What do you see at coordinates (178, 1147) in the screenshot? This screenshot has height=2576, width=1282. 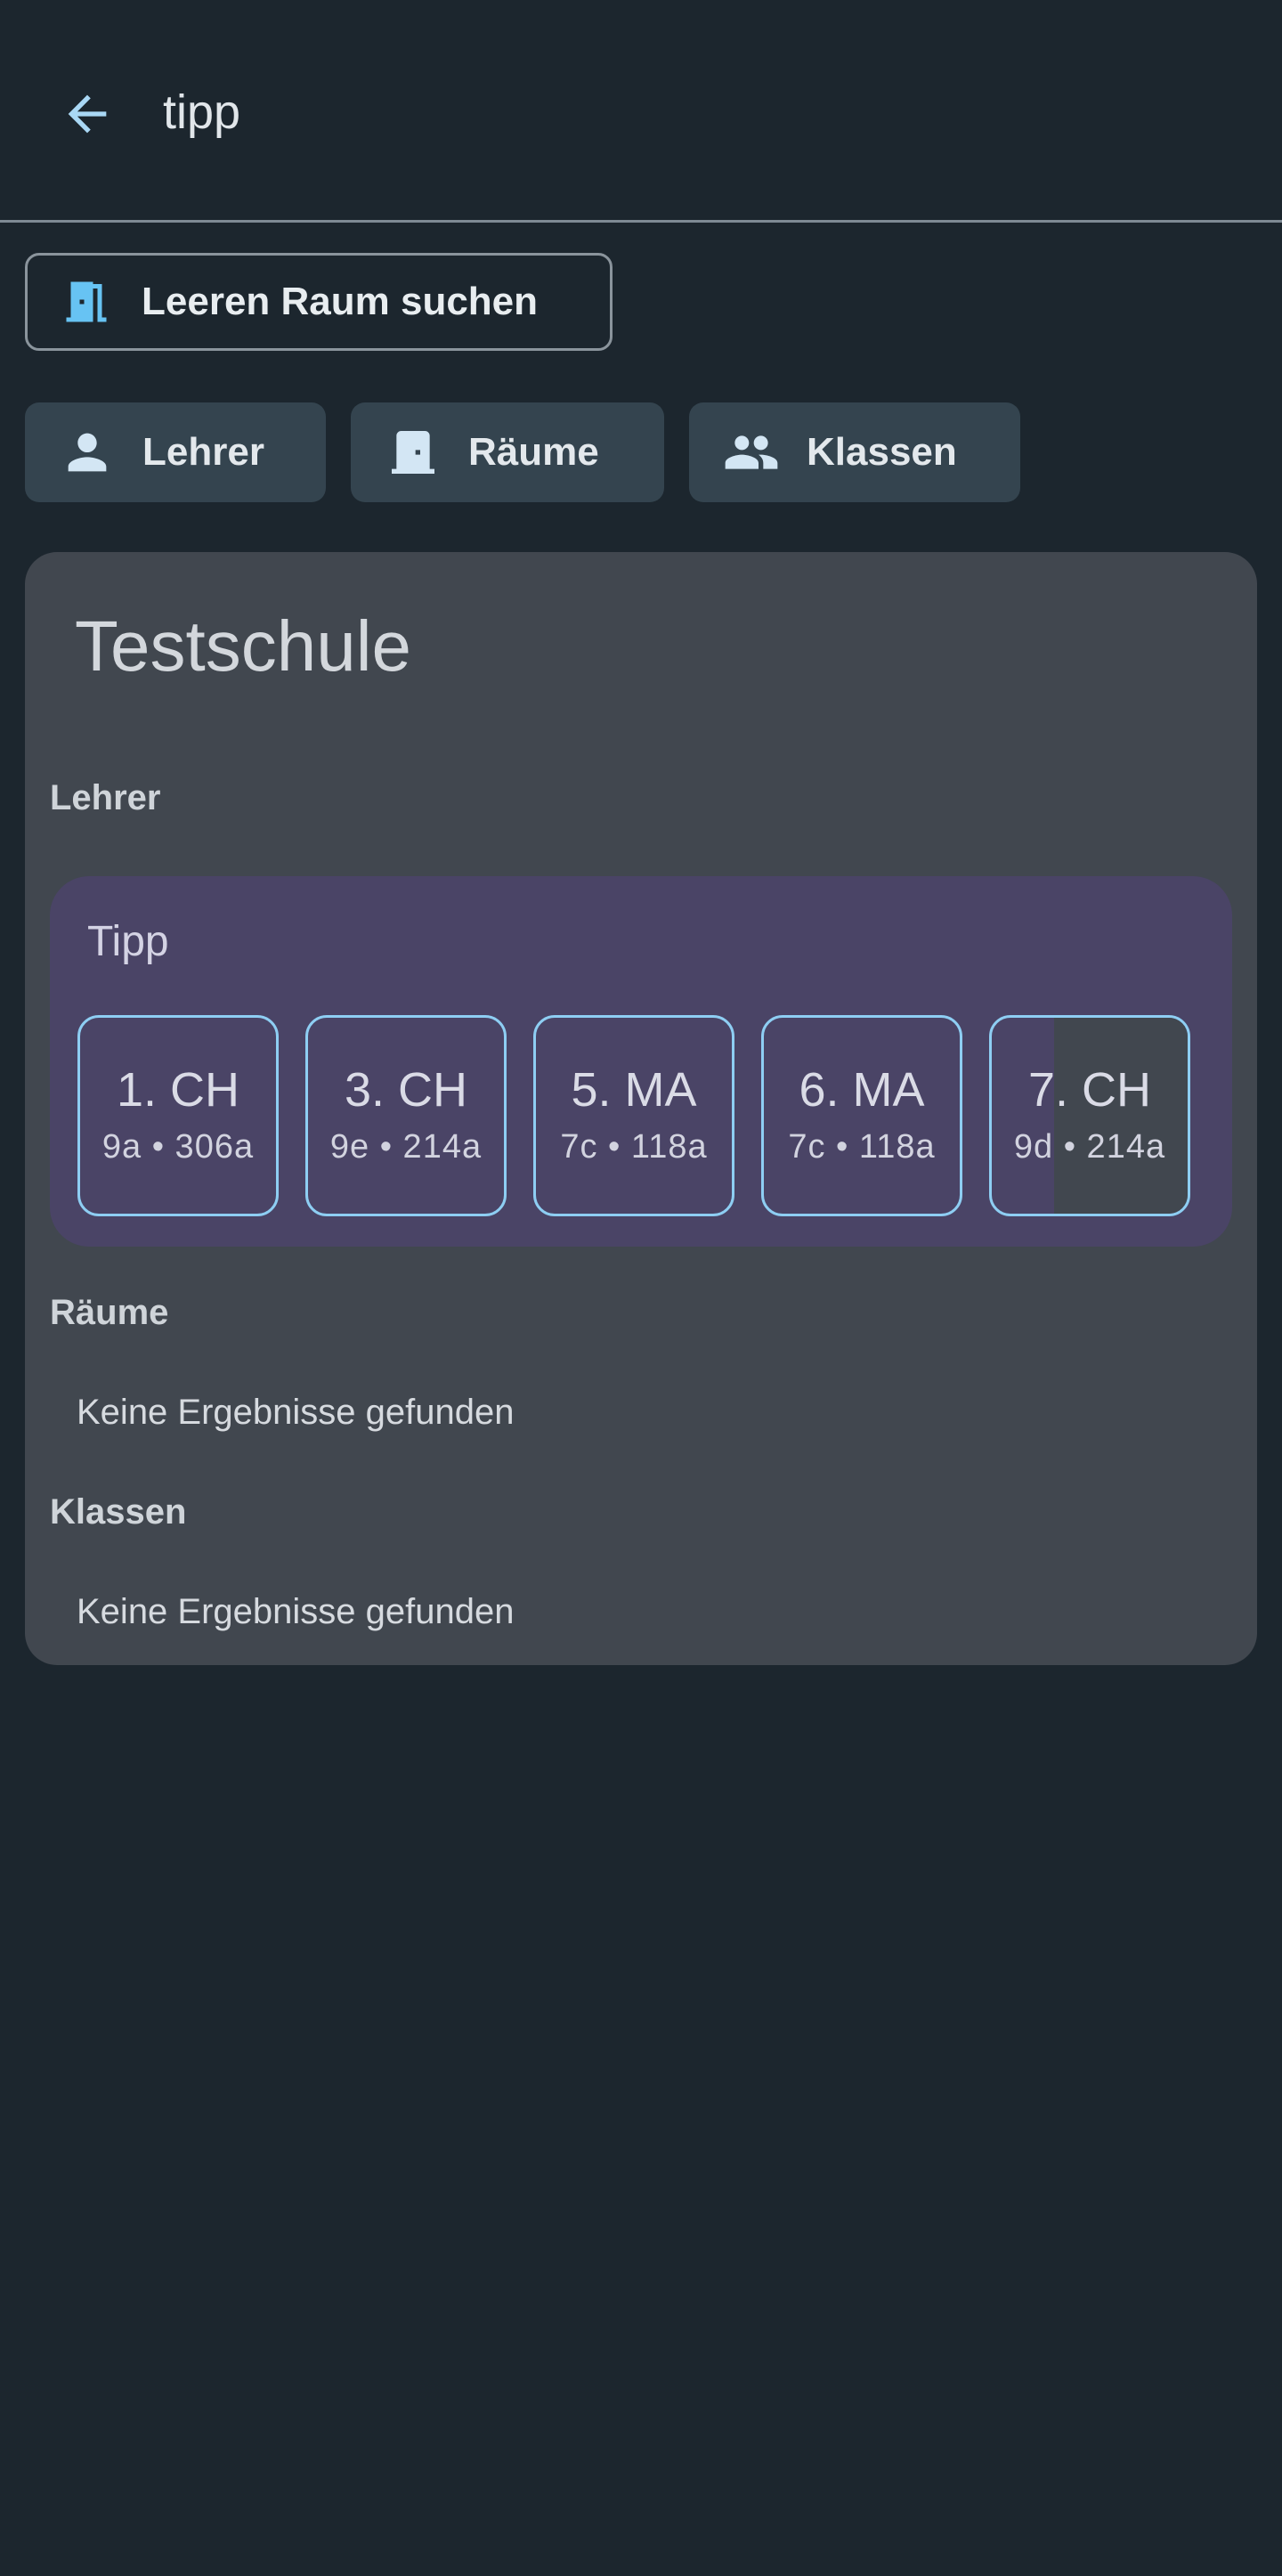 I see `lesson-meta: 9a • 306a` at bounding box center [178, 1147].